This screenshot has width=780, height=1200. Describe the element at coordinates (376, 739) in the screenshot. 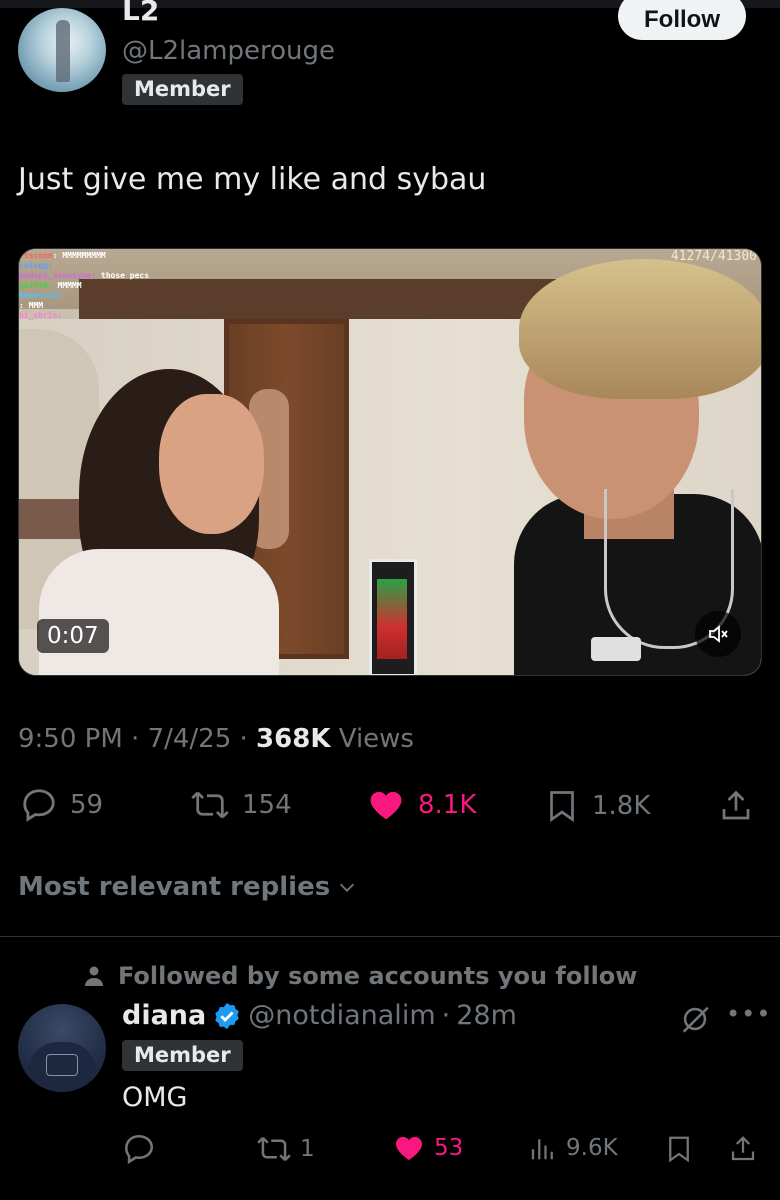

I see `views-label: Views` at that location.